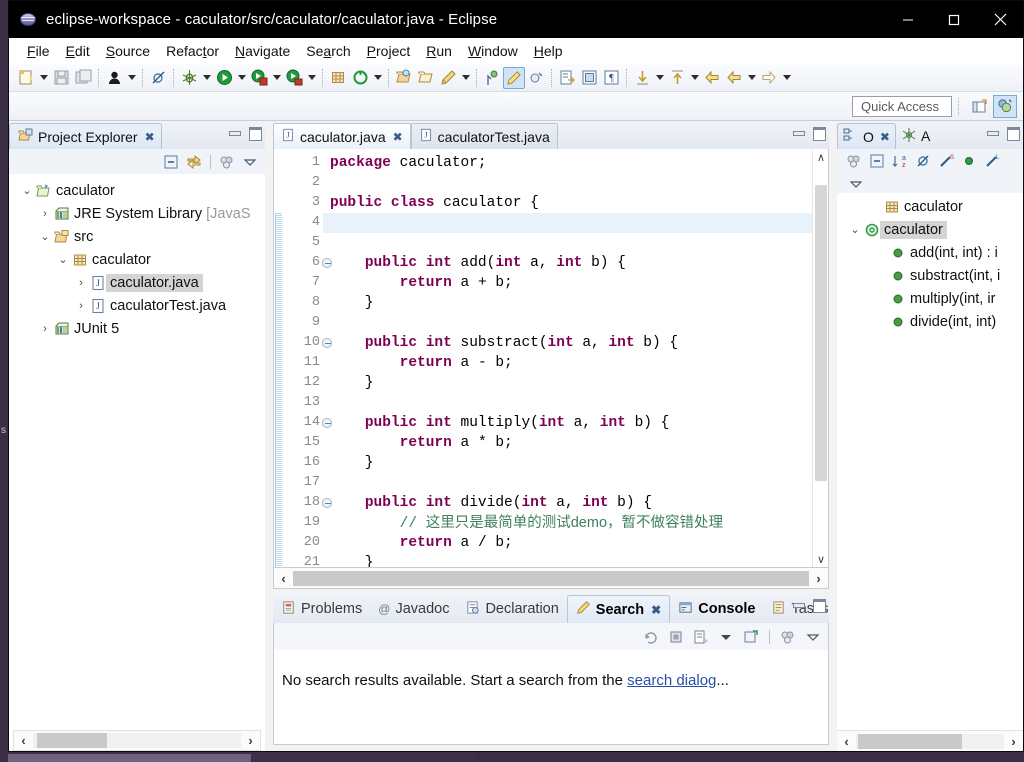  I want to click on open-type-icon, so click(404, 78).